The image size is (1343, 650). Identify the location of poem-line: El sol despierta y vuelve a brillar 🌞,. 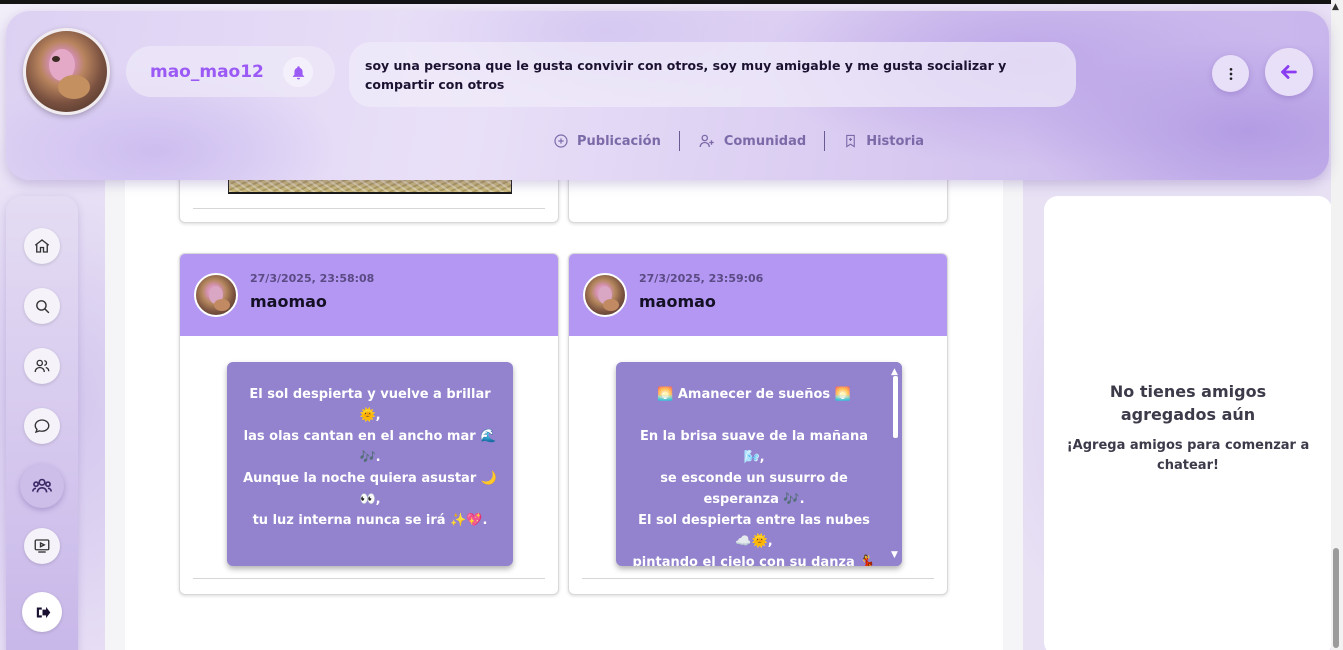
(370, 405).